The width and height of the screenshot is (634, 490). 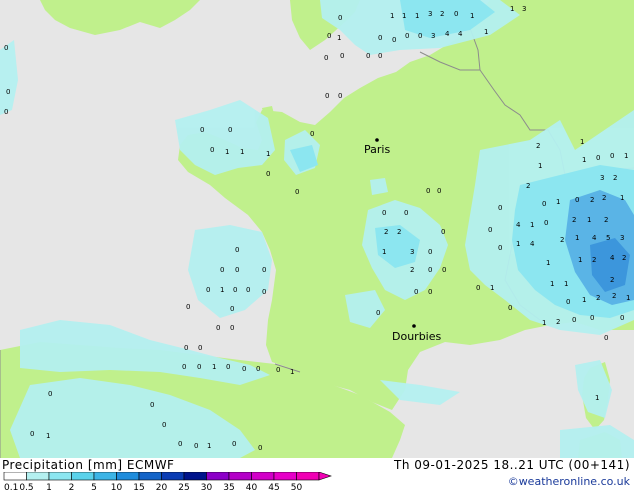 I want to click on credit-link: ©weatheronline.co.uk, so click(x=569, y=481).